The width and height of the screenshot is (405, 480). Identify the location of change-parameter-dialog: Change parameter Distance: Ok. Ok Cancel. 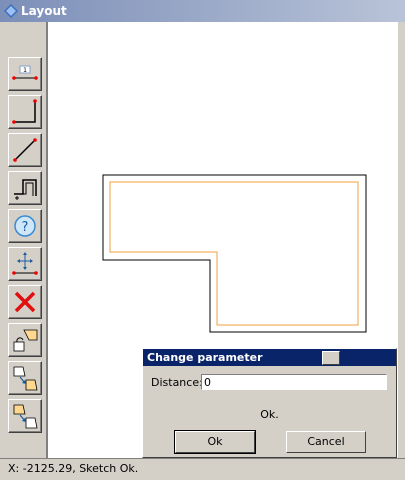
(269, 403).